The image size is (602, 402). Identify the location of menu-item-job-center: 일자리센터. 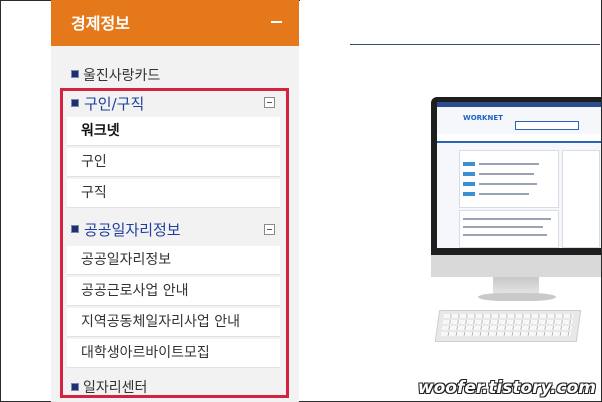
(115, 387).